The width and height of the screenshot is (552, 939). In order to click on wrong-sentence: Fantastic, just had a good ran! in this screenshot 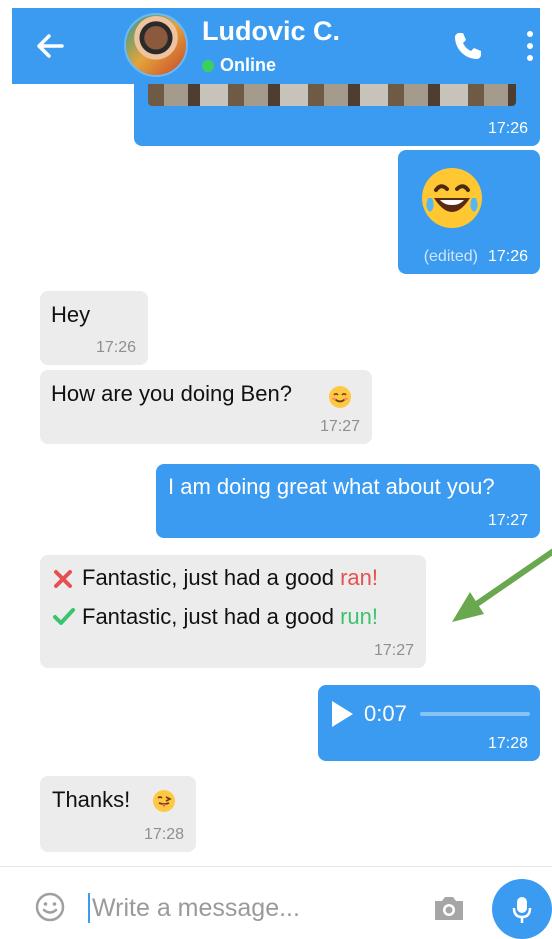, I will do `click(230, 578)`.